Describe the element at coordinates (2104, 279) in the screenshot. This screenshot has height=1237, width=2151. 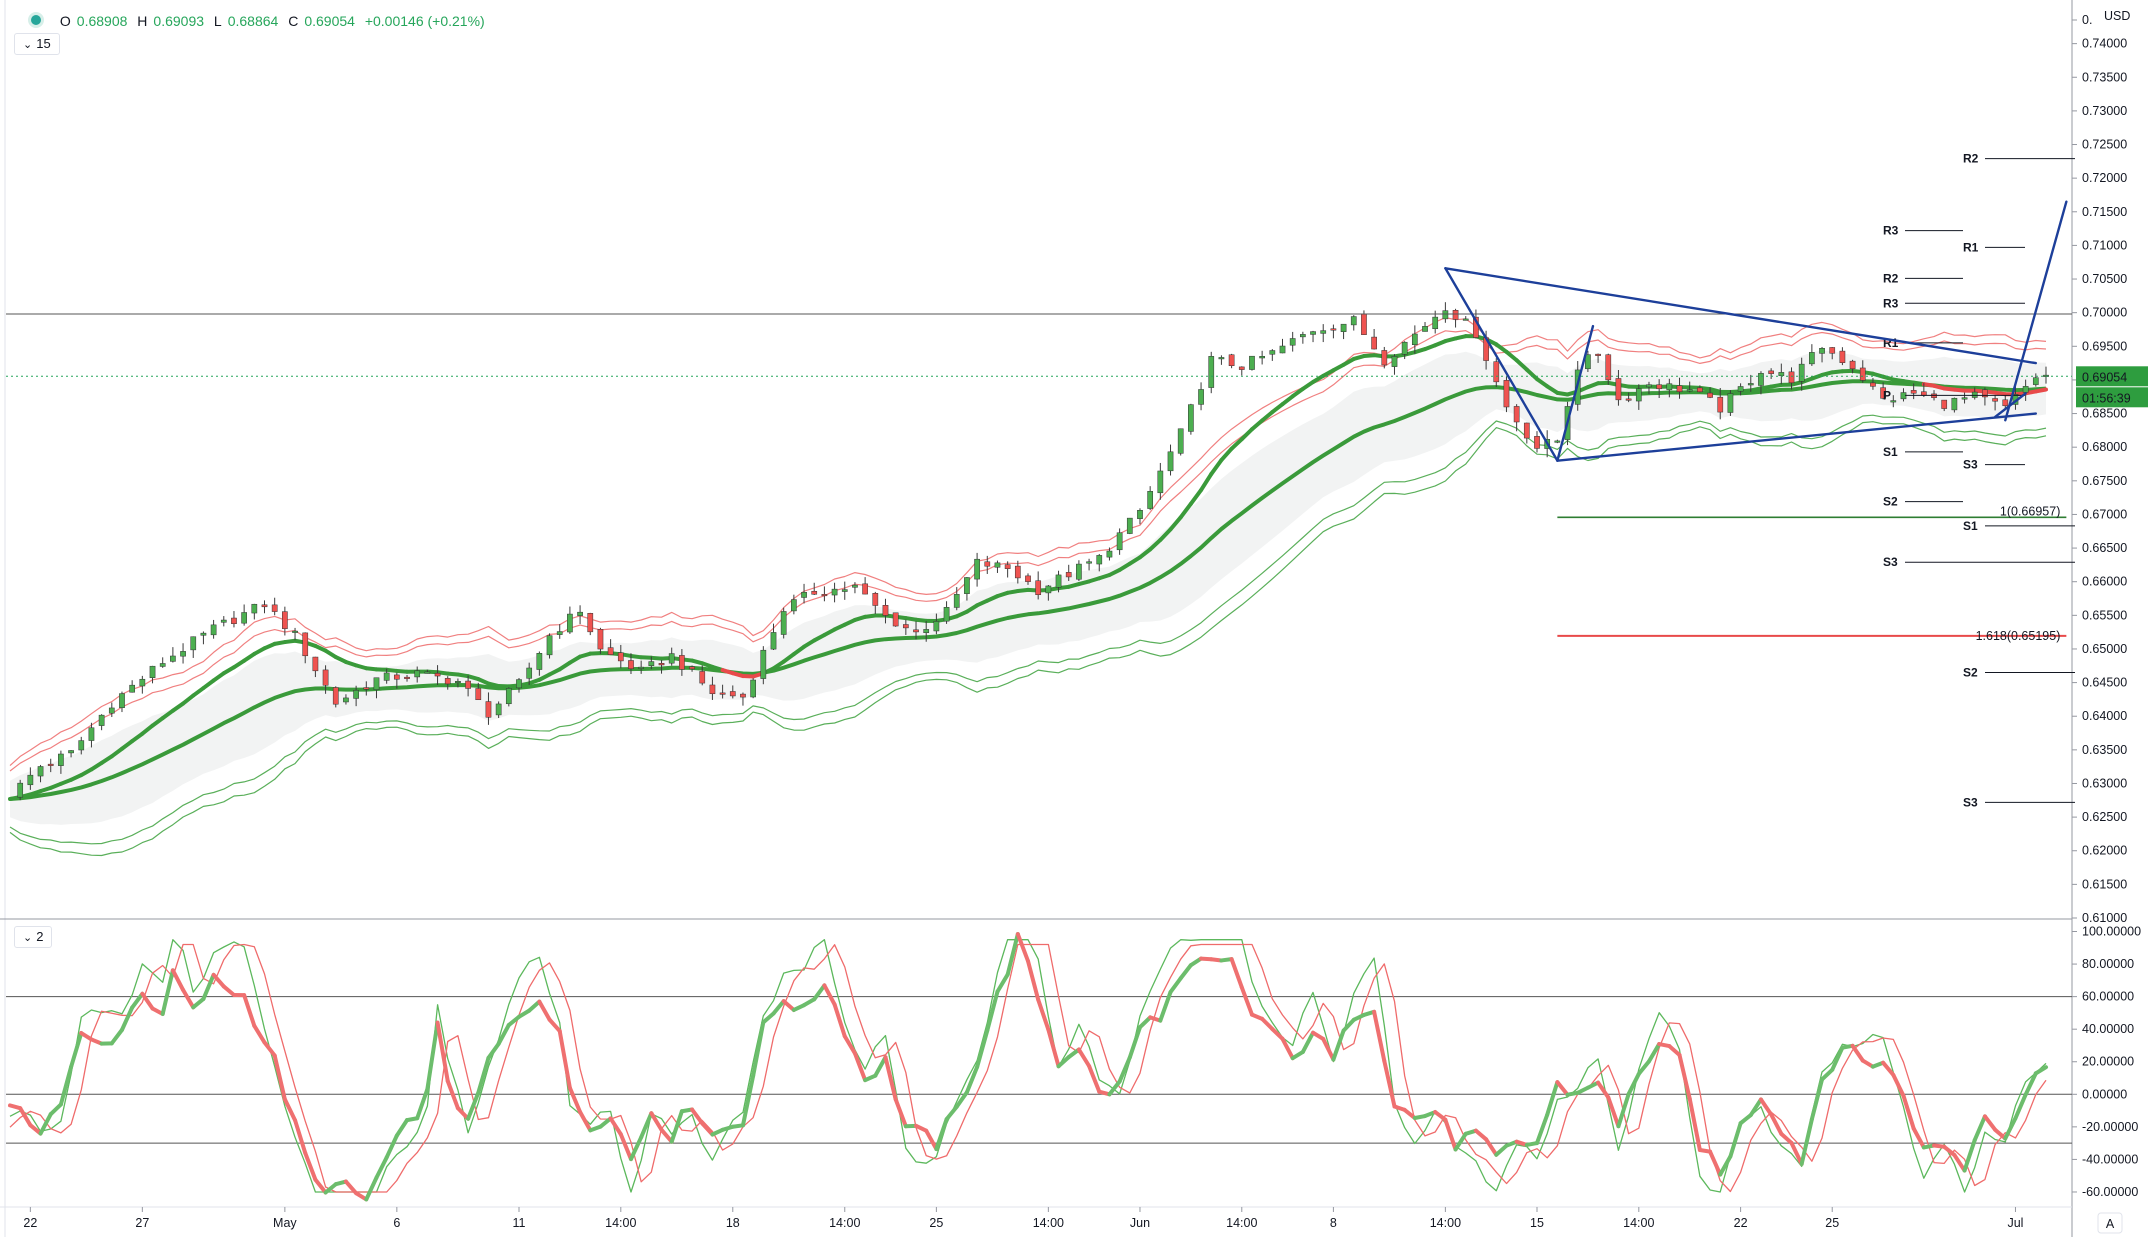
I see `price-tick-label: 0.70500` at that location.